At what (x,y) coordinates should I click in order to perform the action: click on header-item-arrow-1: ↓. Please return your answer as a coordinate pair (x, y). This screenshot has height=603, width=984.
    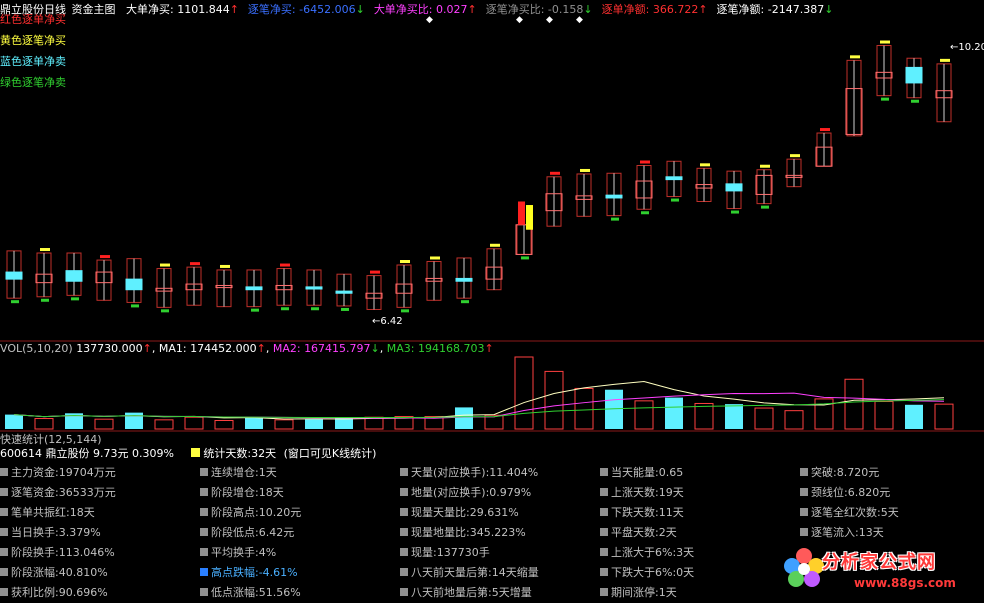
    Looking at the image, I should click on (360, 9).